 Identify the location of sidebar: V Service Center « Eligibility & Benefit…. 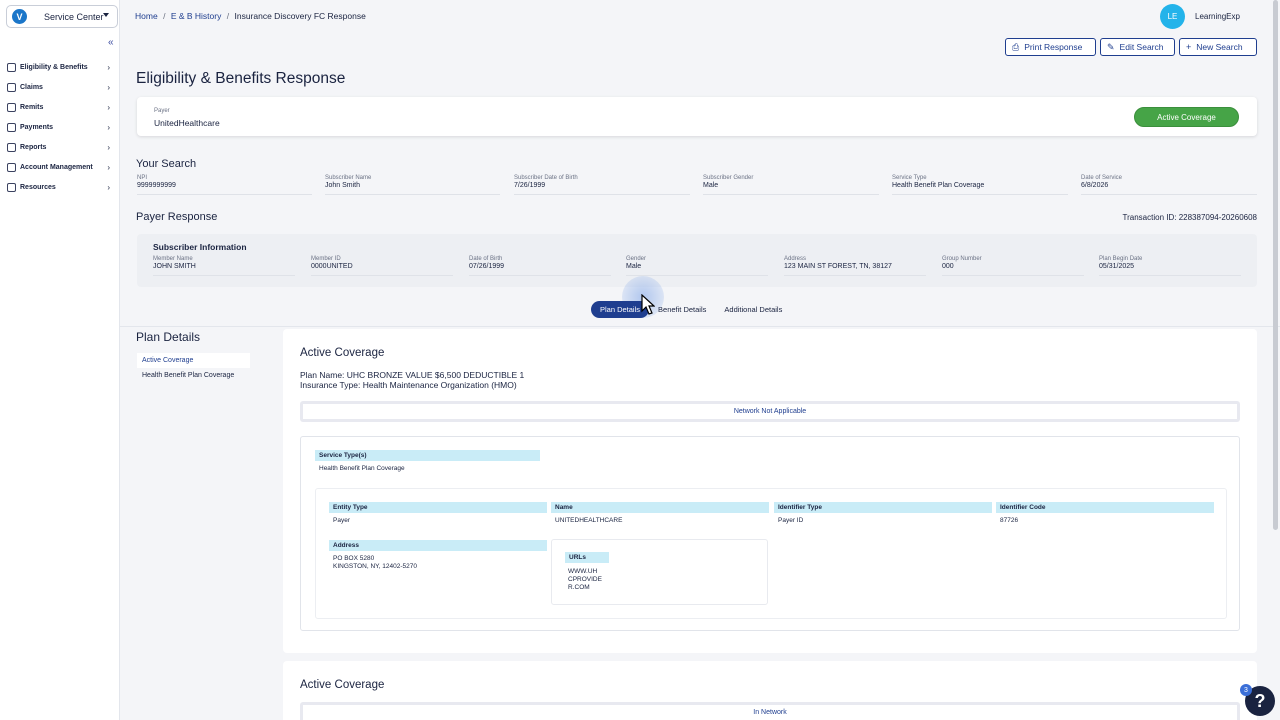
(60, 360).